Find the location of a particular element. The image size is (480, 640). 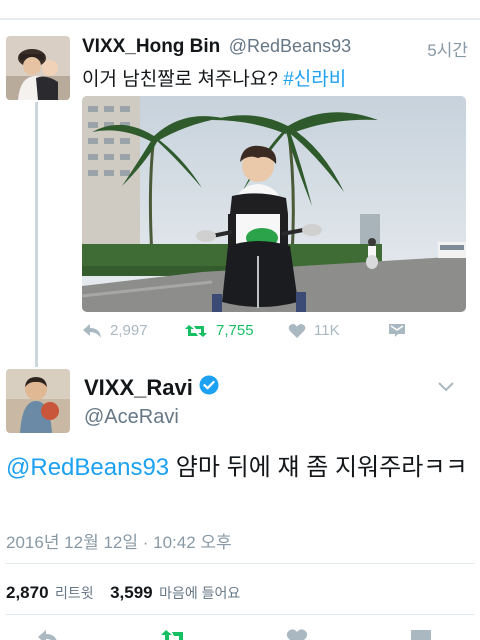

tweet1-timestamp: 5시간 is located at coordinates (447, 48).